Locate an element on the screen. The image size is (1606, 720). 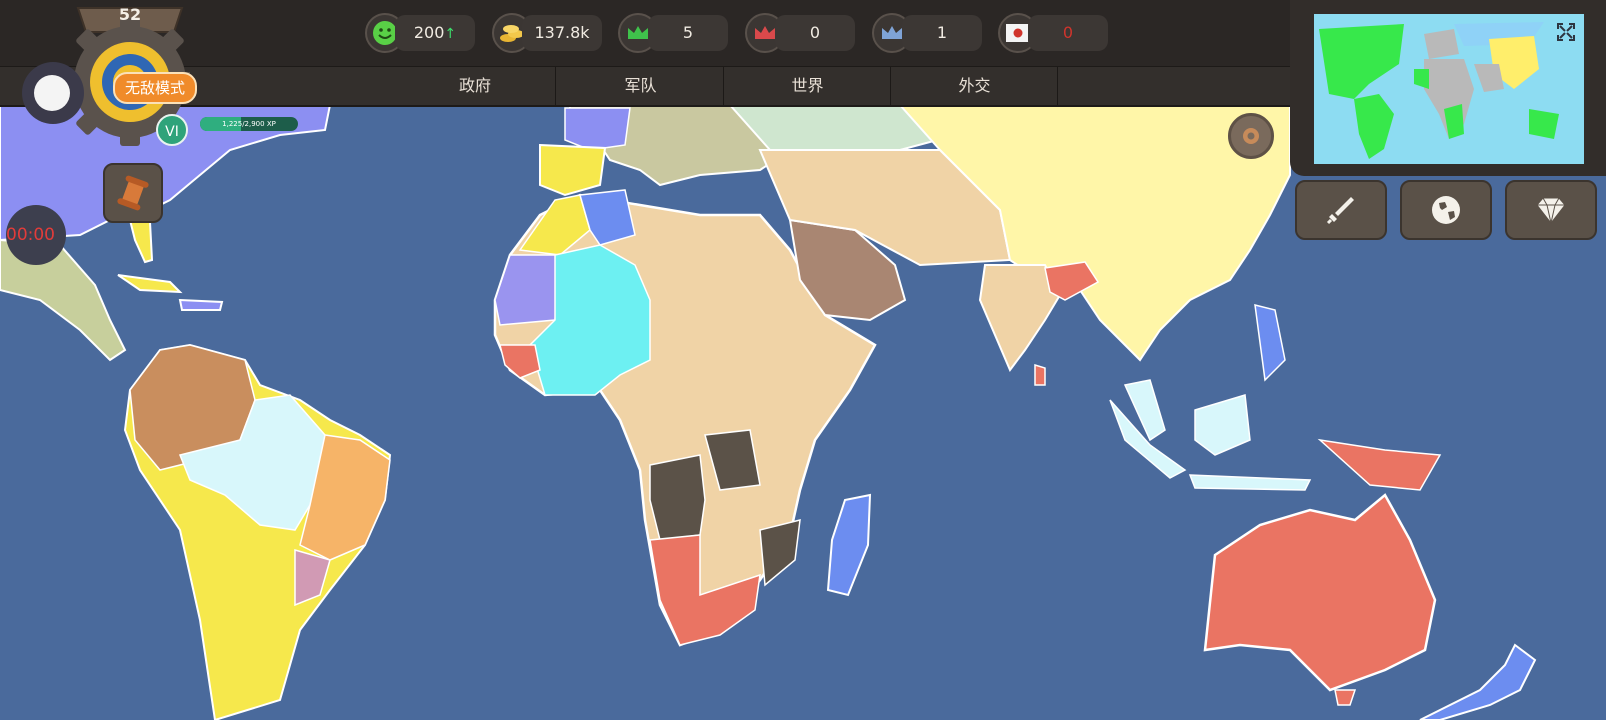
sword-icon is located at coordinates (1340, 211).